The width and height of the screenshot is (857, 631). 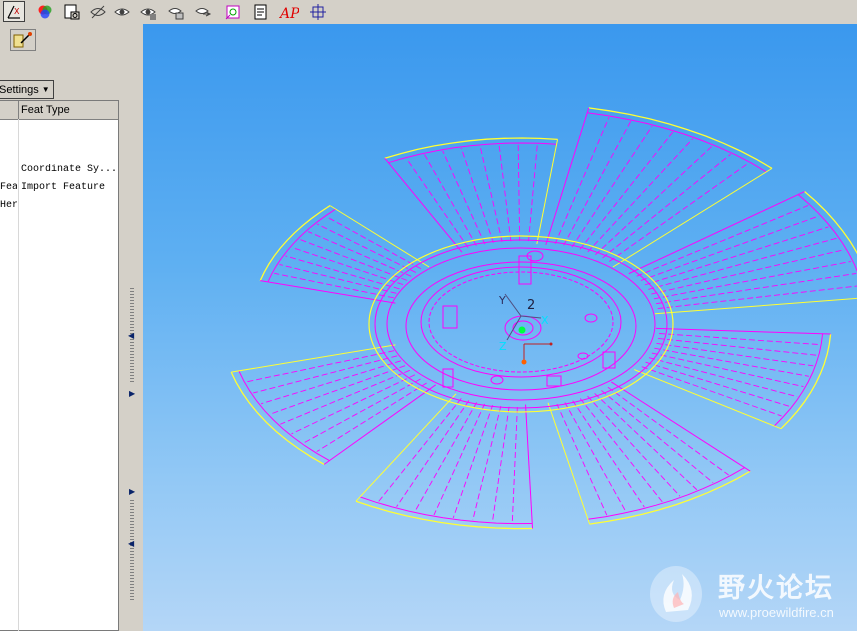 I want to click on show-icon, so click(x=122, y=11).